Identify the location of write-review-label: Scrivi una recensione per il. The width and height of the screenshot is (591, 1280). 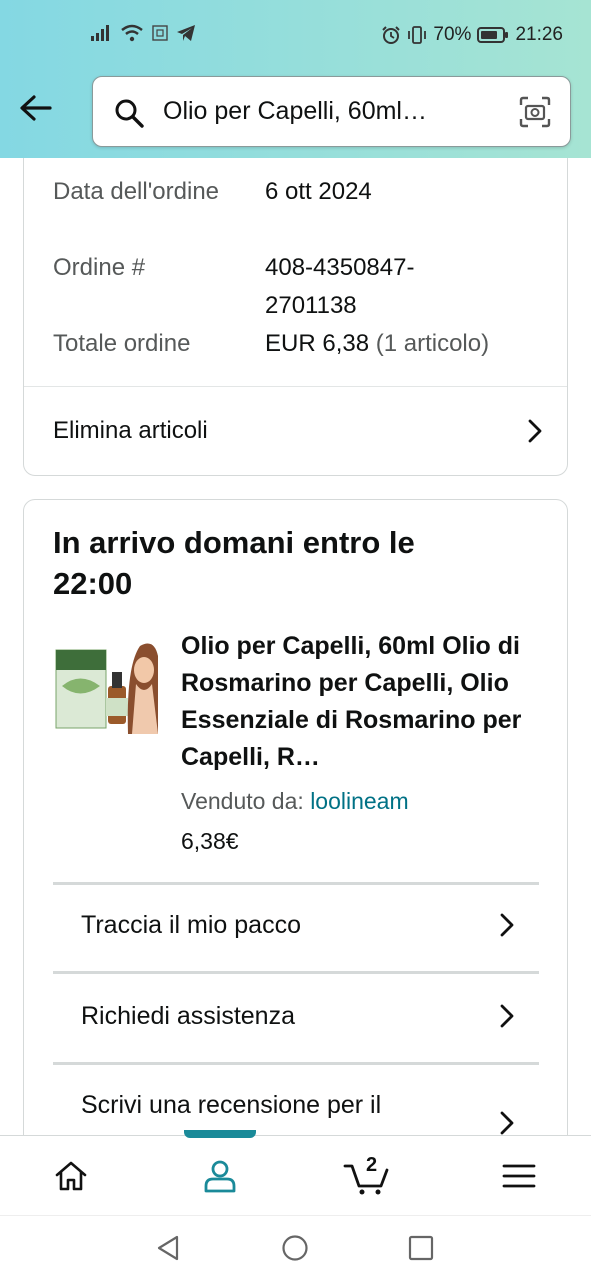
(231, 1105).